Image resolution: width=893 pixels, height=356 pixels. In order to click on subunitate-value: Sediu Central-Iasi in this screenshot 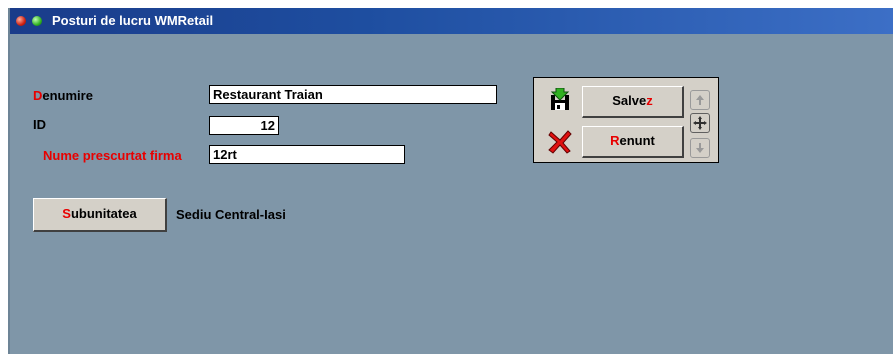, I will do `click(231, 214)`.